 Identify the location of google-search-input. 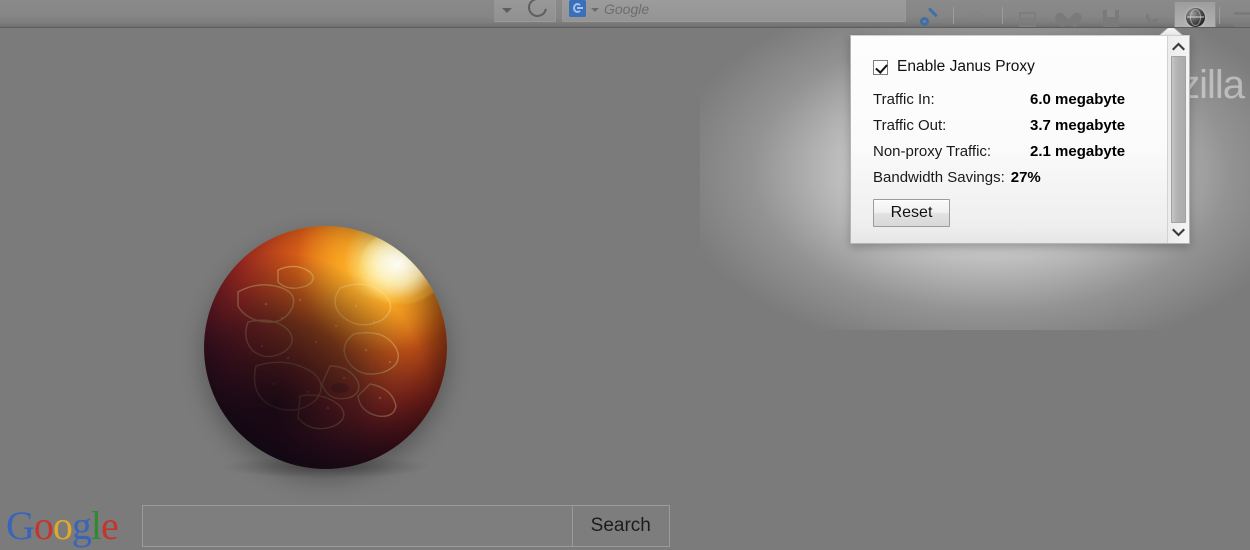
(356, 526).